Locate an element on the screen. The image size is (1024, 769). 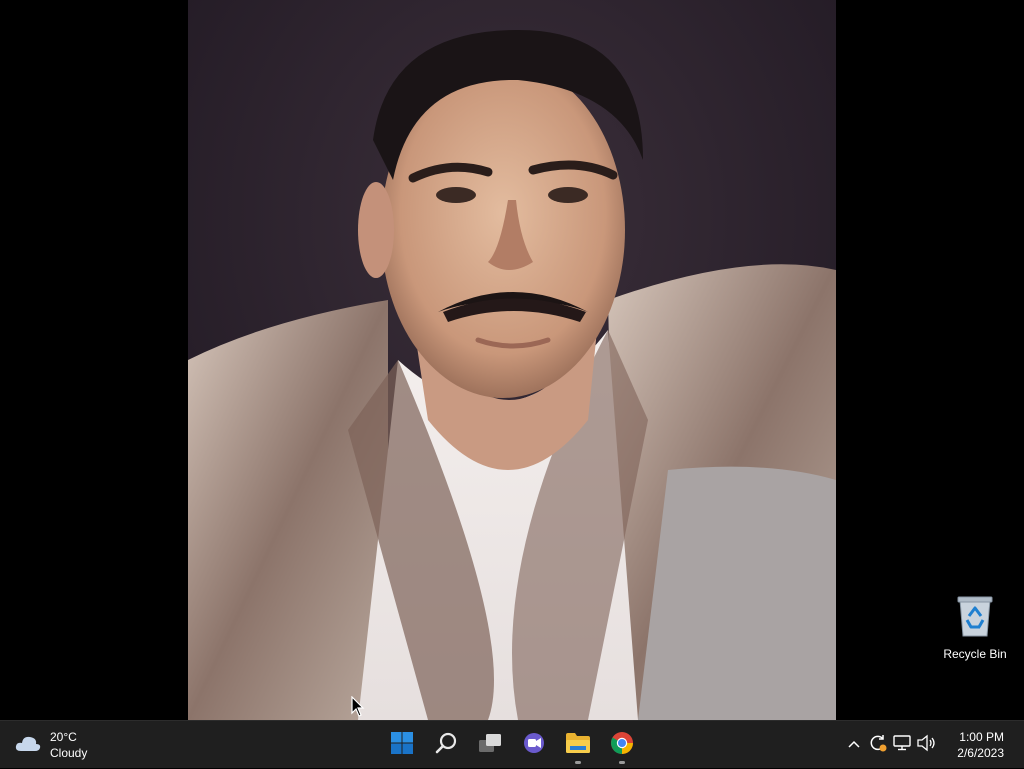
update-icon is located at coordinates (878, 745).